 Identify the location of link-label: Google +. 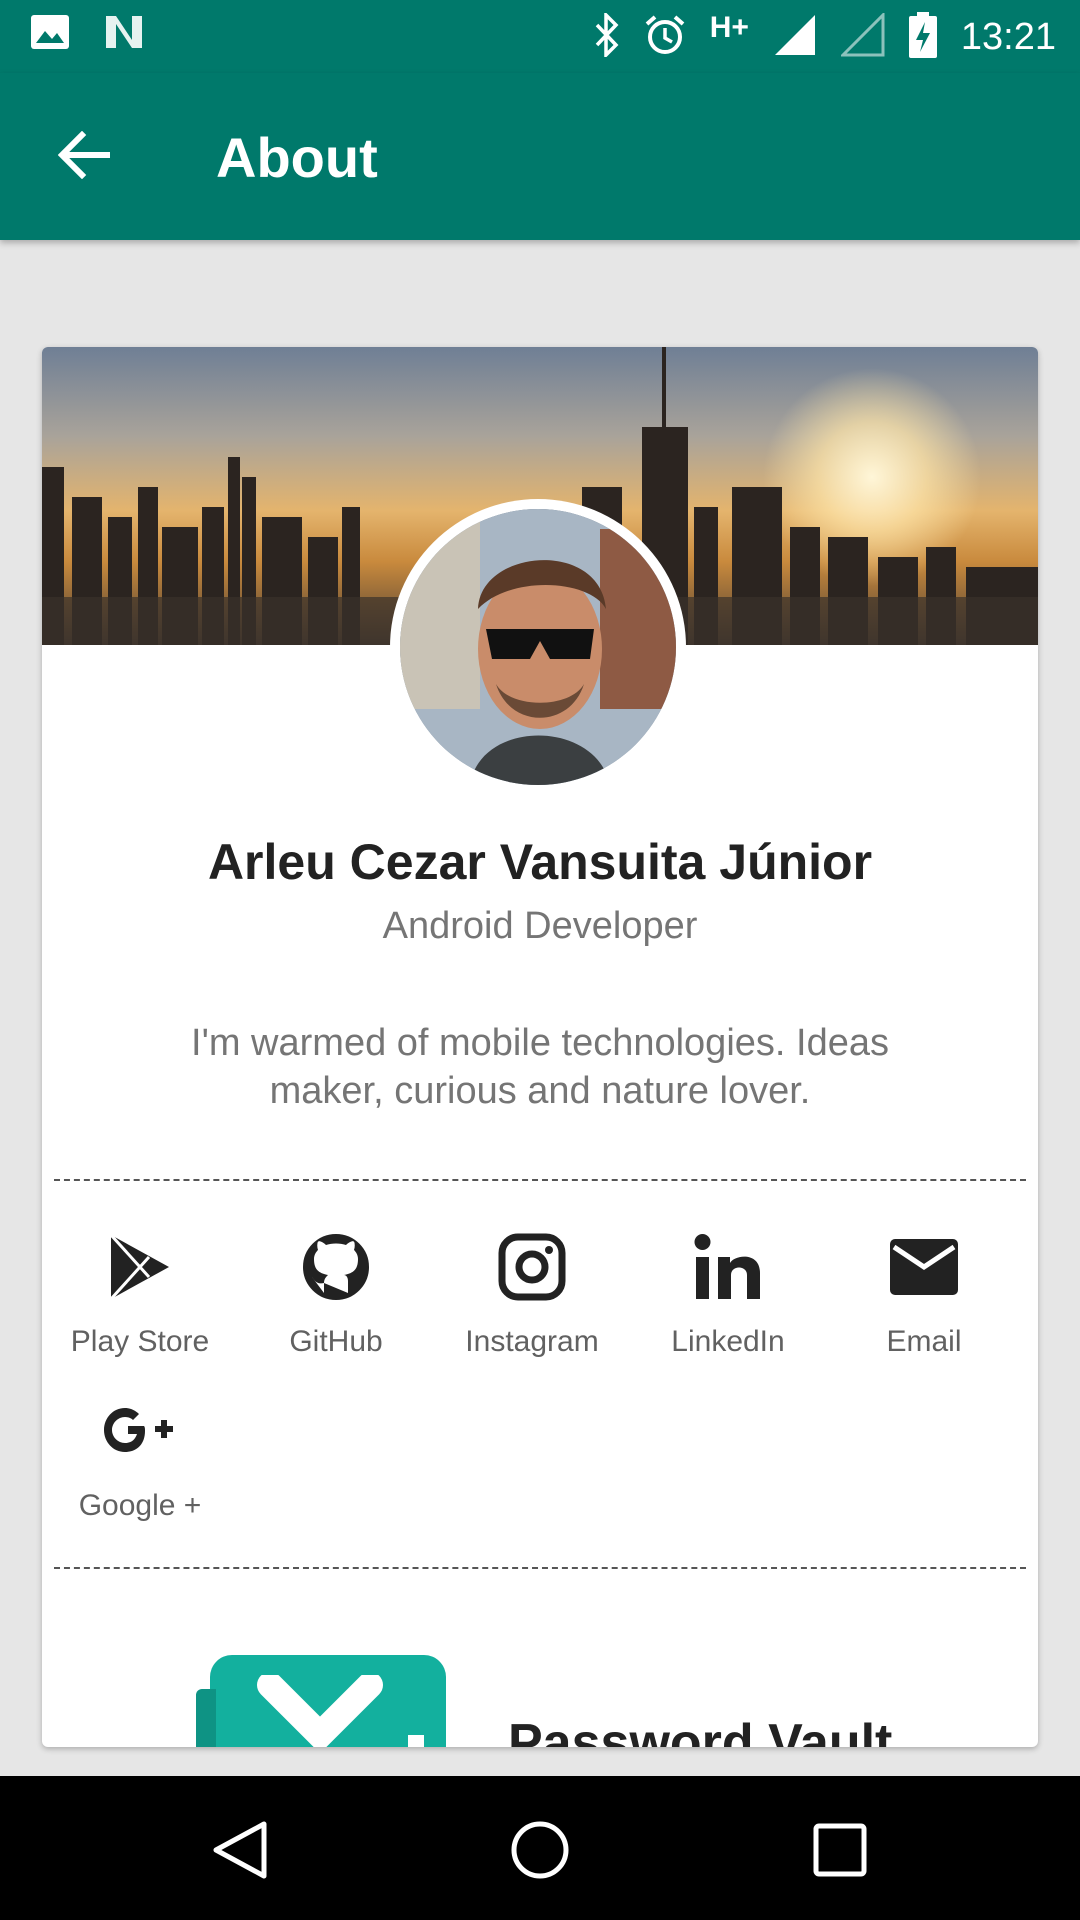
(140, 1505).